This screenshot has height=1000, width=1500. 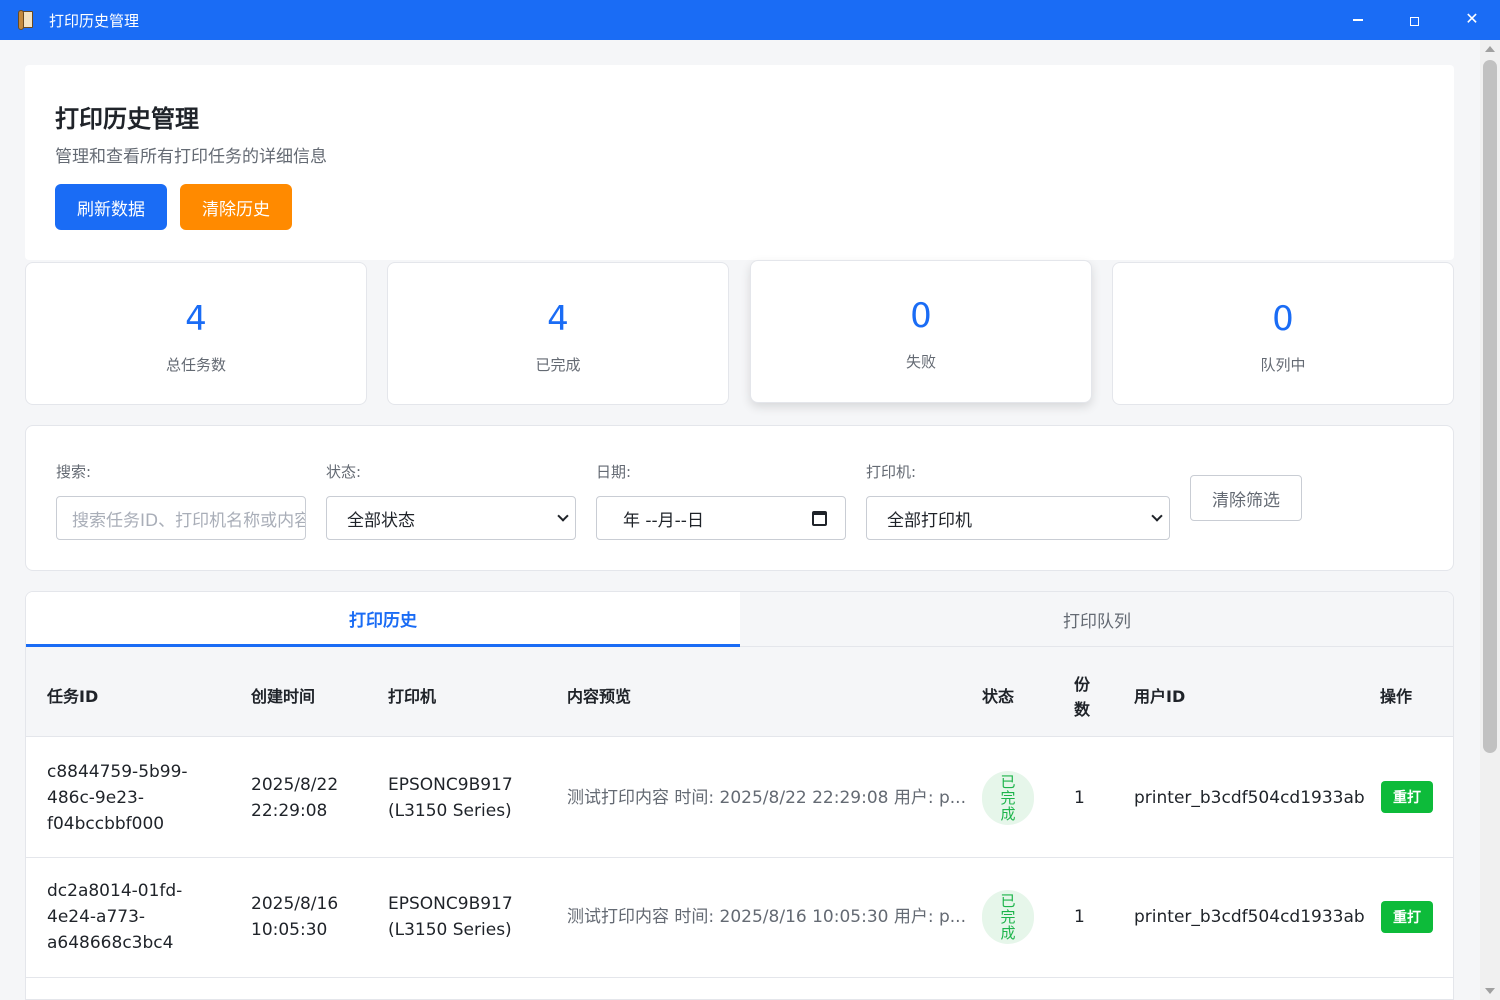 What do you see at coordinates (191, 157) in the screenshot?
I see `page-subtitle: 管理和查看所有打印任务的详细信息` at bounding box center [191, 157].